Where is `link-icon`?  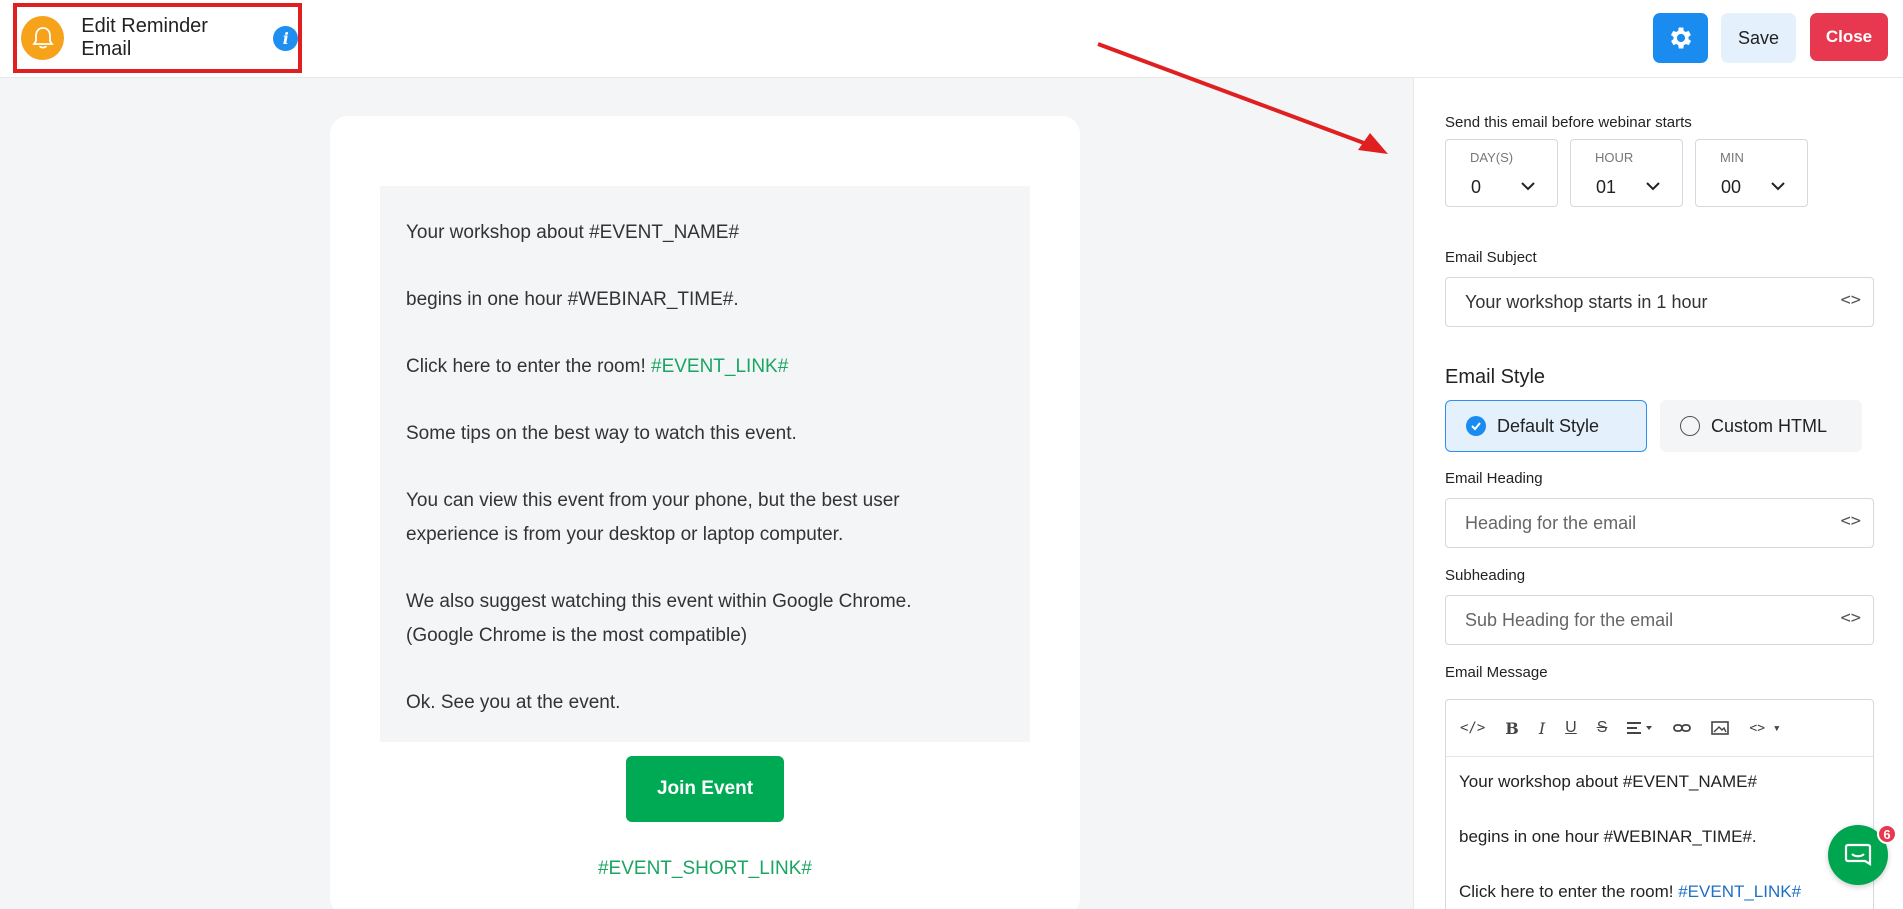 link-icon is located at coordinates (1682, 728).